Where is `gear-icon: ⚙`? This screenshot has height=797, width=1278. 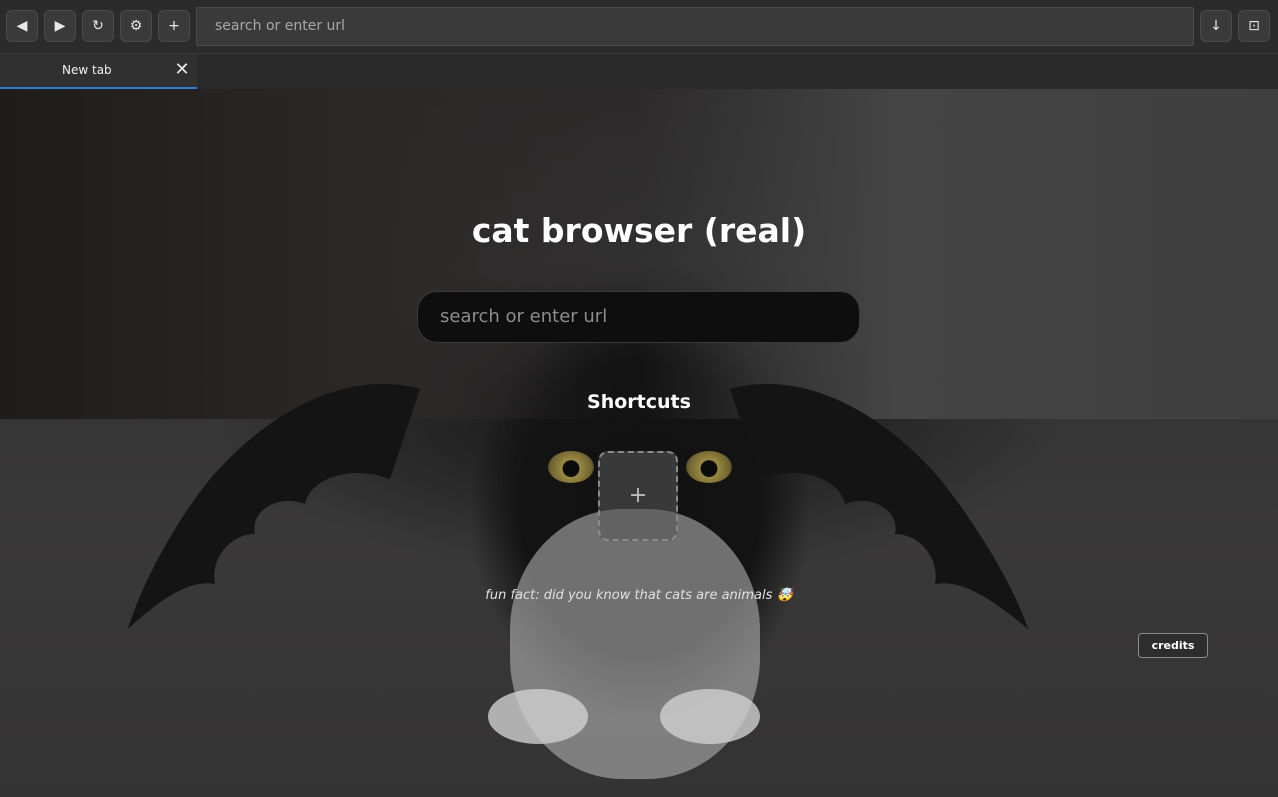 gear-icon: ⚙ is located at coordinates (136, 26).